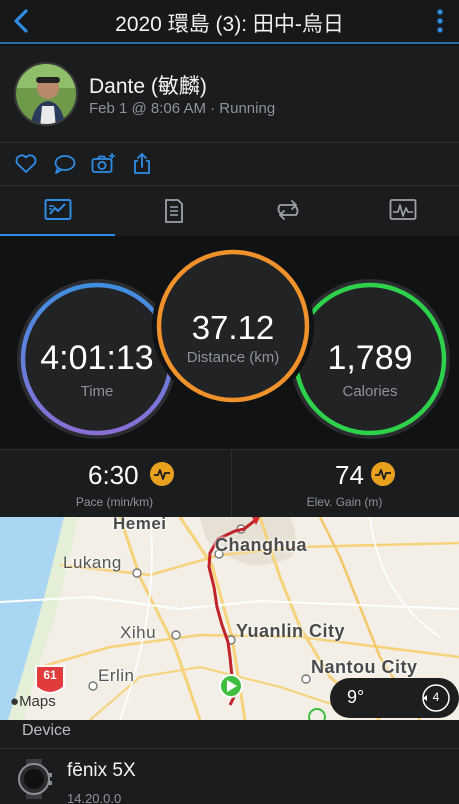 The image size is (459, 804). I want to click on elevation-label: Elev. Gain (m), so click(344, 502).